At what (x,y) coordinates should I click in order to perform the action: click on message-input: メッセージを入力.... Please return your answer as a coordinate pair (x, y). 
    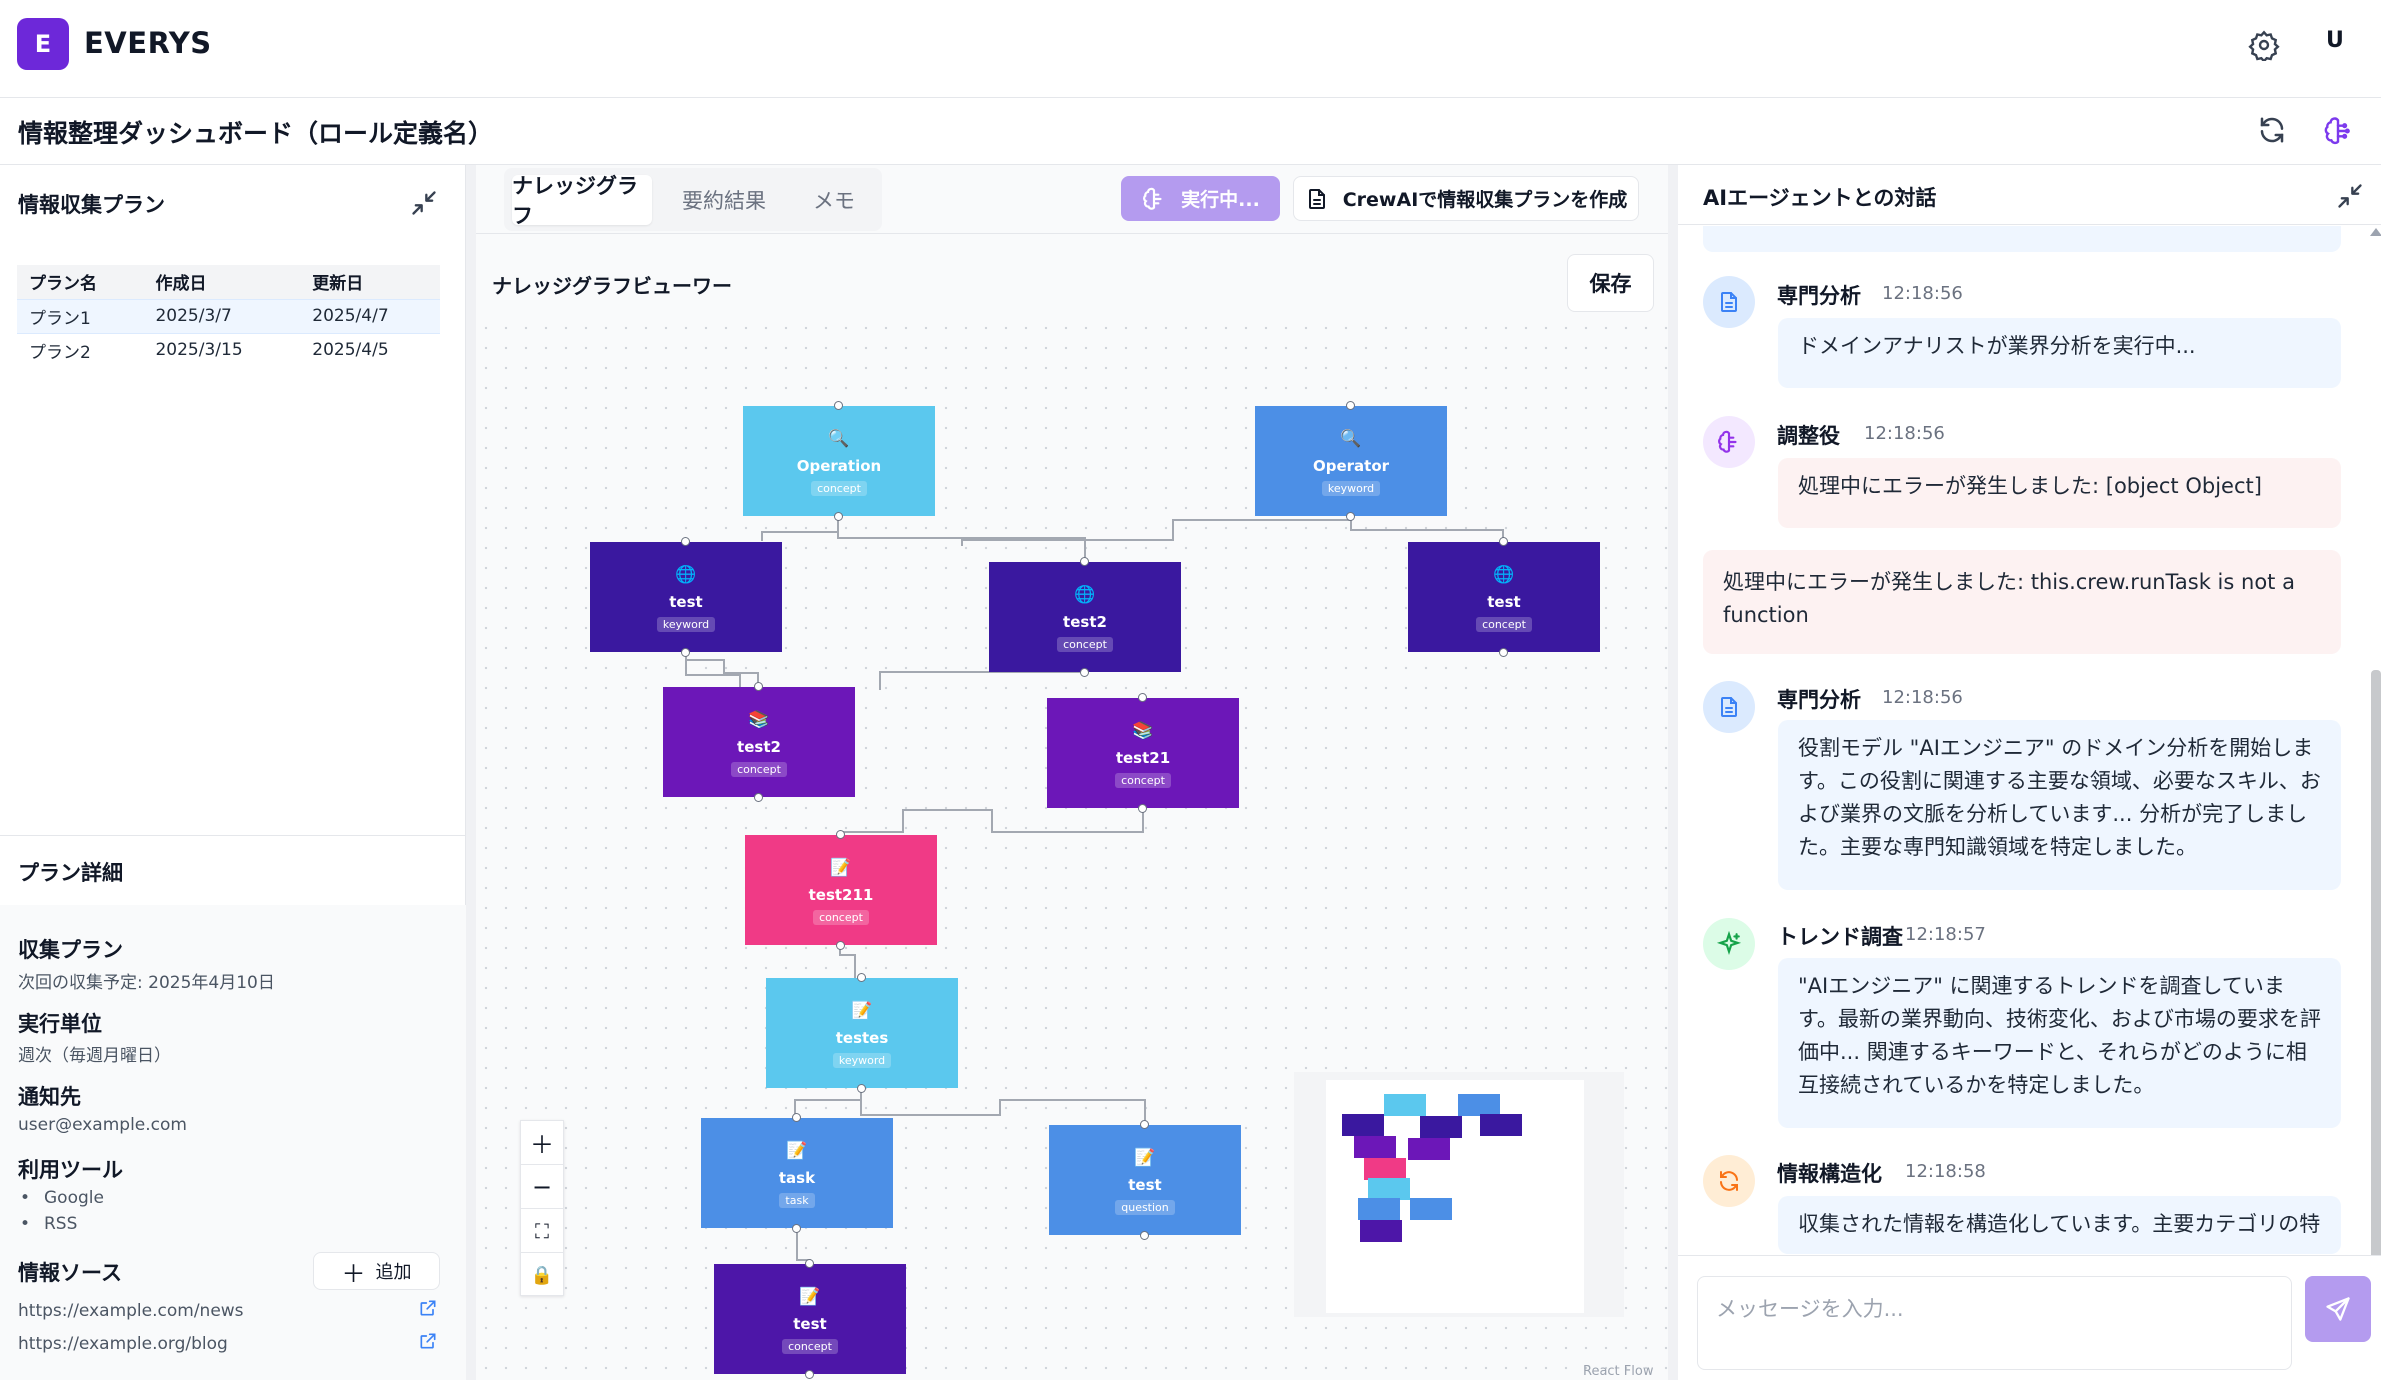
    Looking at the image, I should click on (1994, 1323).